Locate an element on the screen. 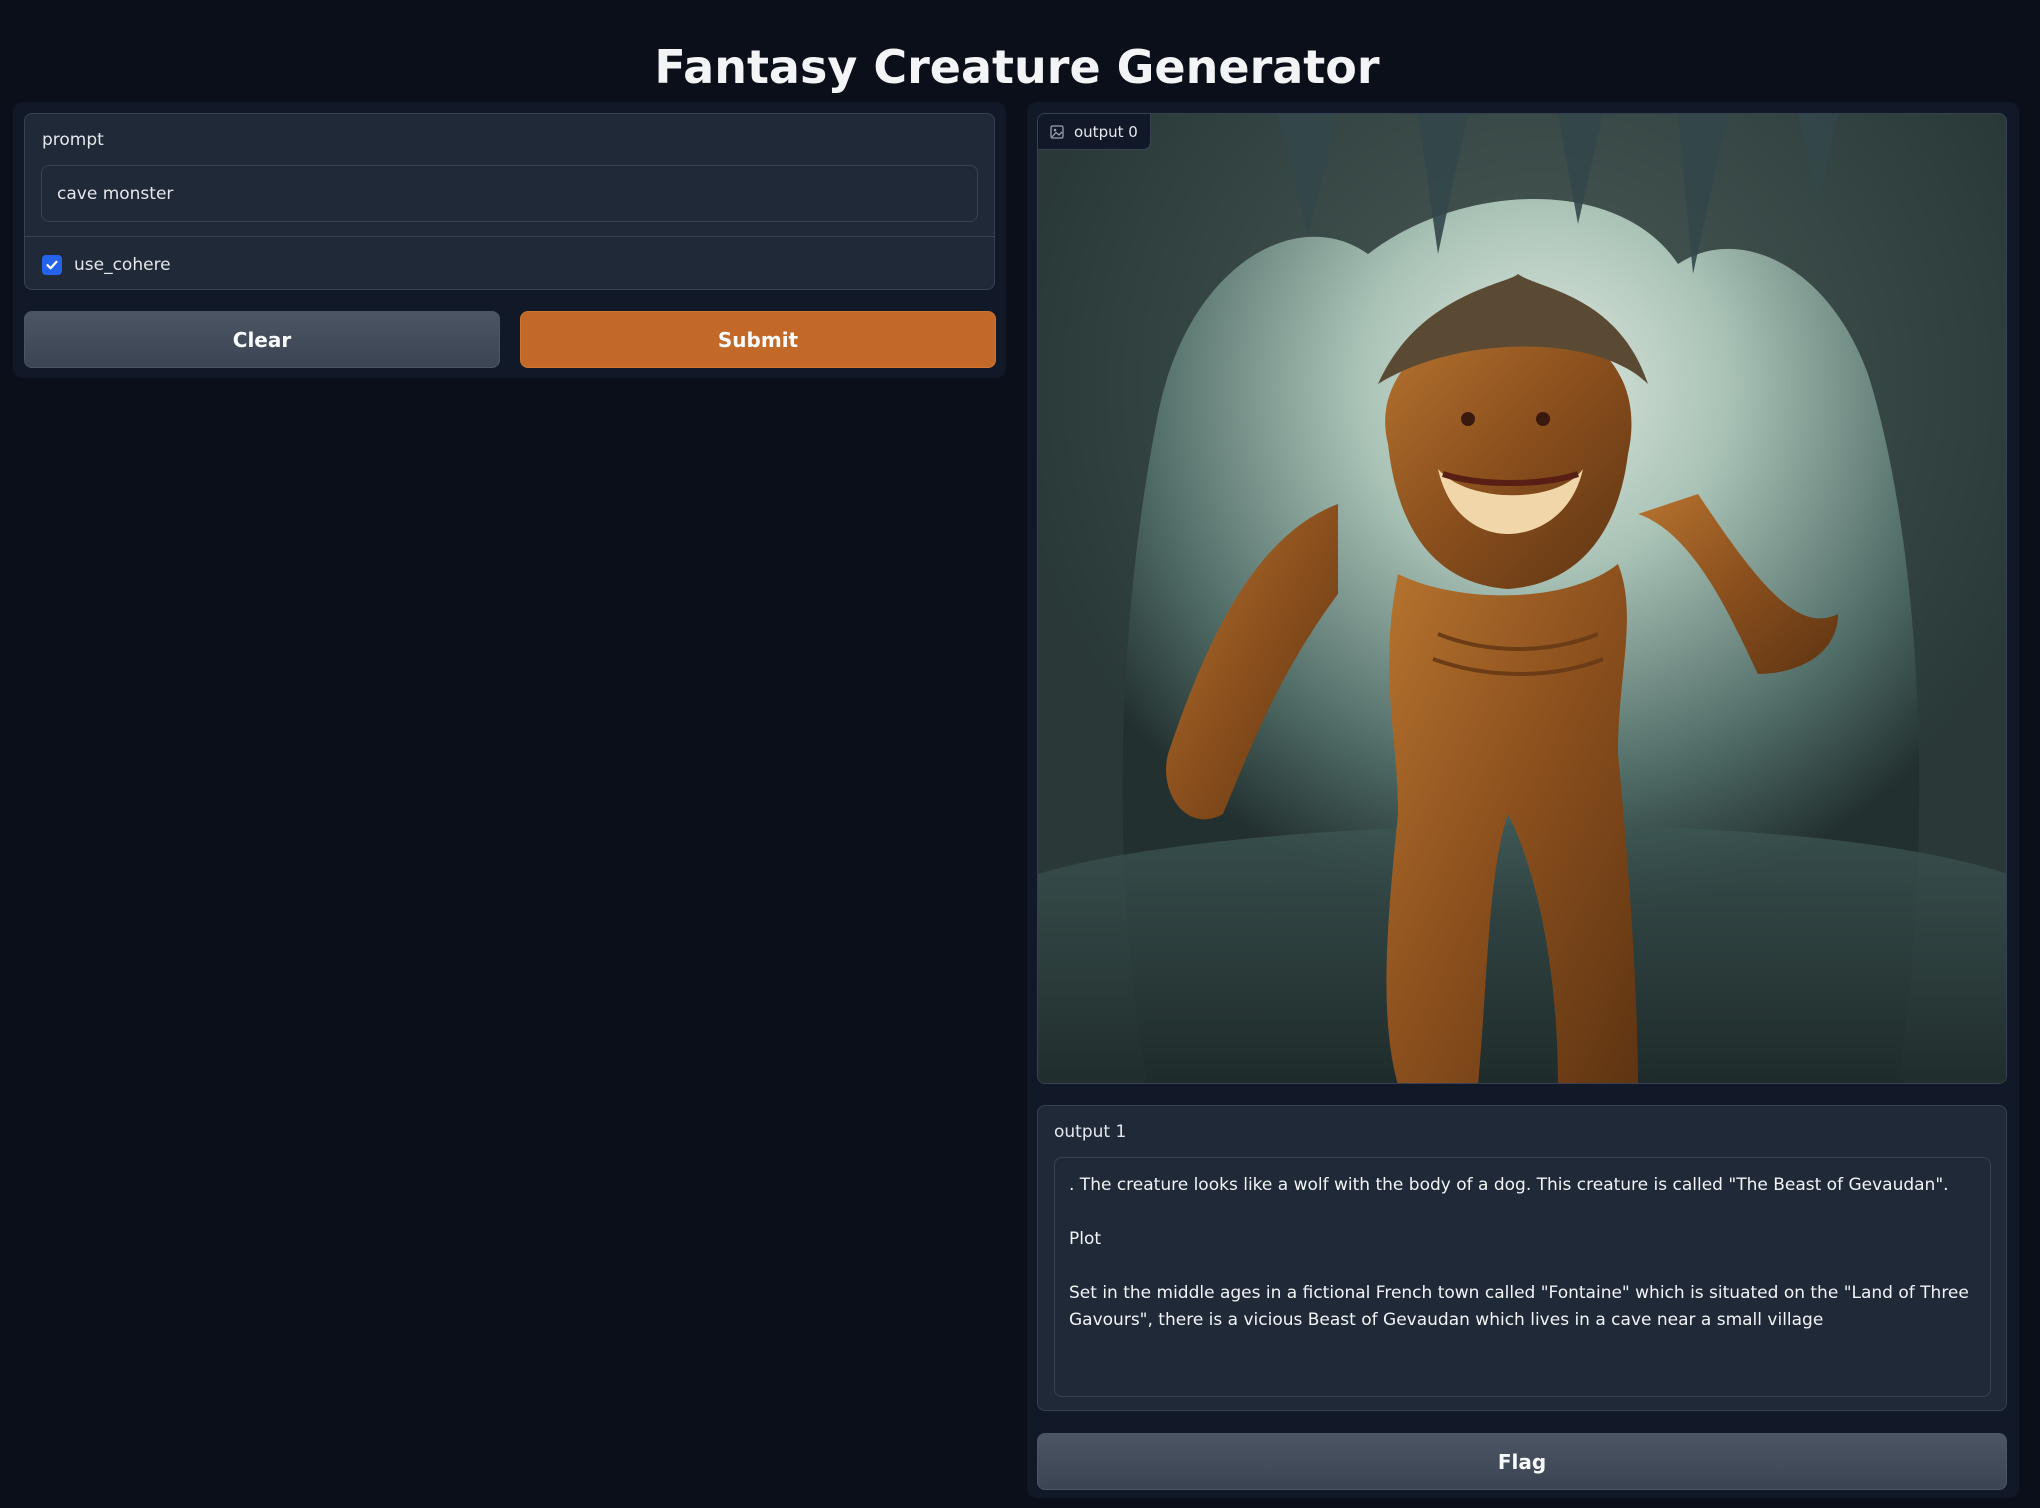 The height and width of the screenshot is (1508, 2040). check-icon is located at coordinates (52, 265).